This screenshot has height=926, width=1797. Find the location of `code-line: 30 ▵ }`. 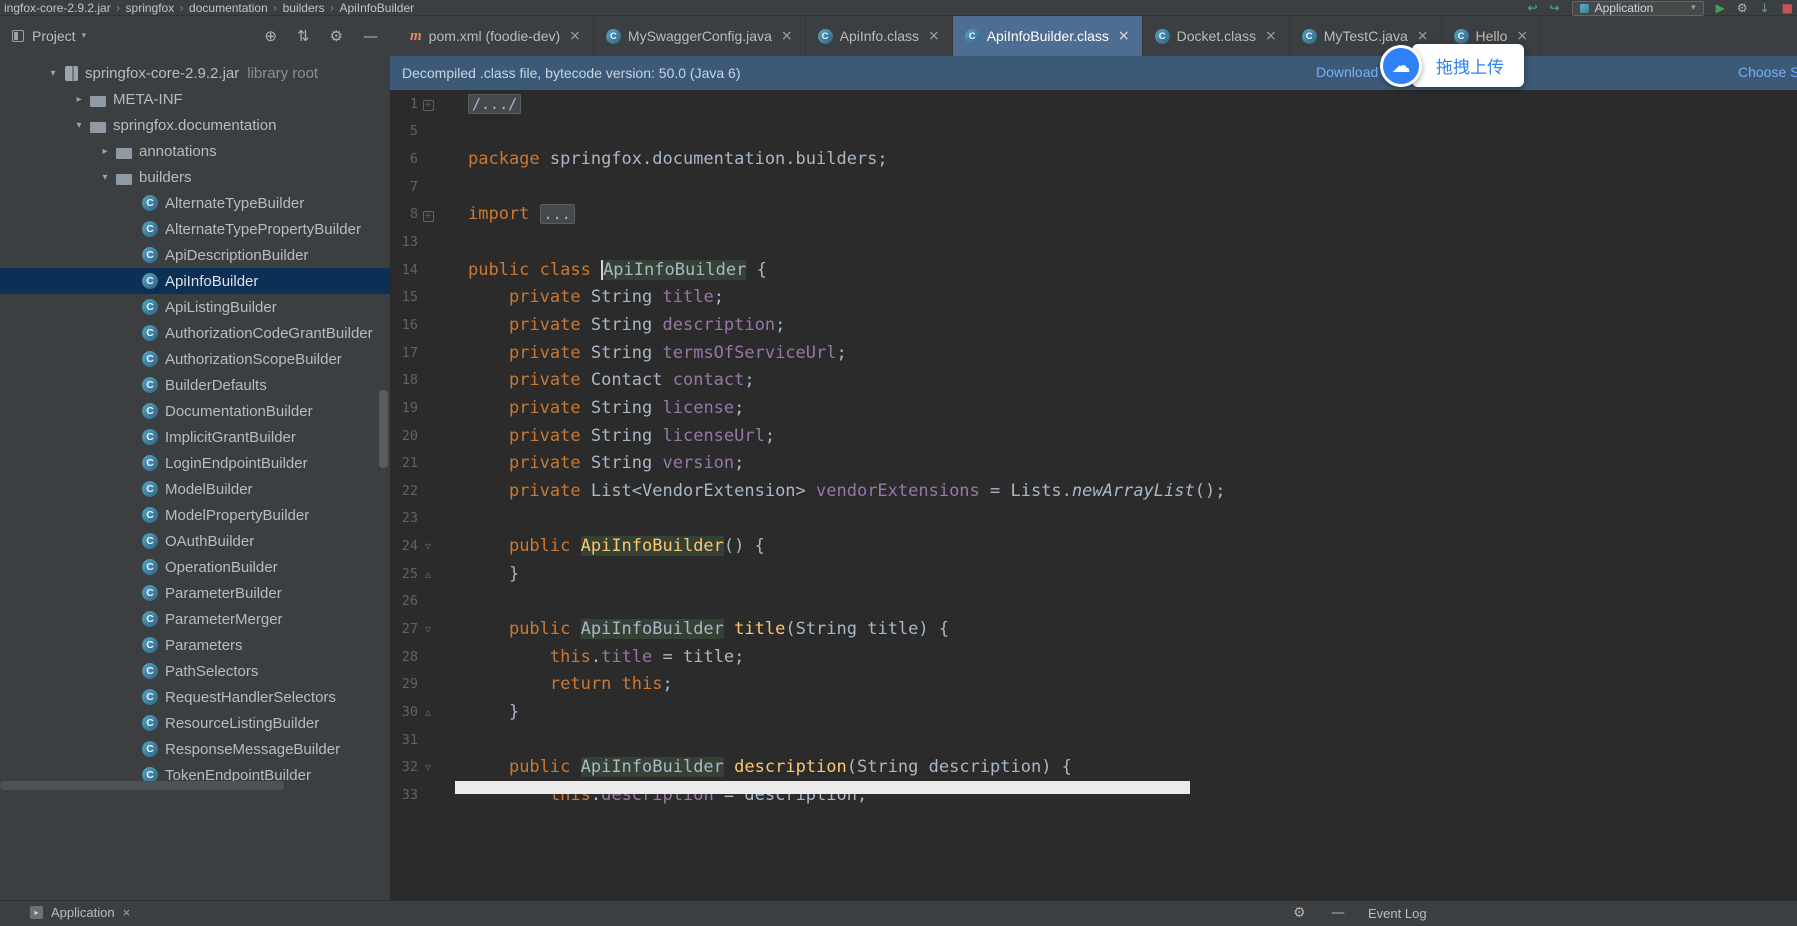

code-line: 30 ▵ } is located at coordinates (1093, 712).